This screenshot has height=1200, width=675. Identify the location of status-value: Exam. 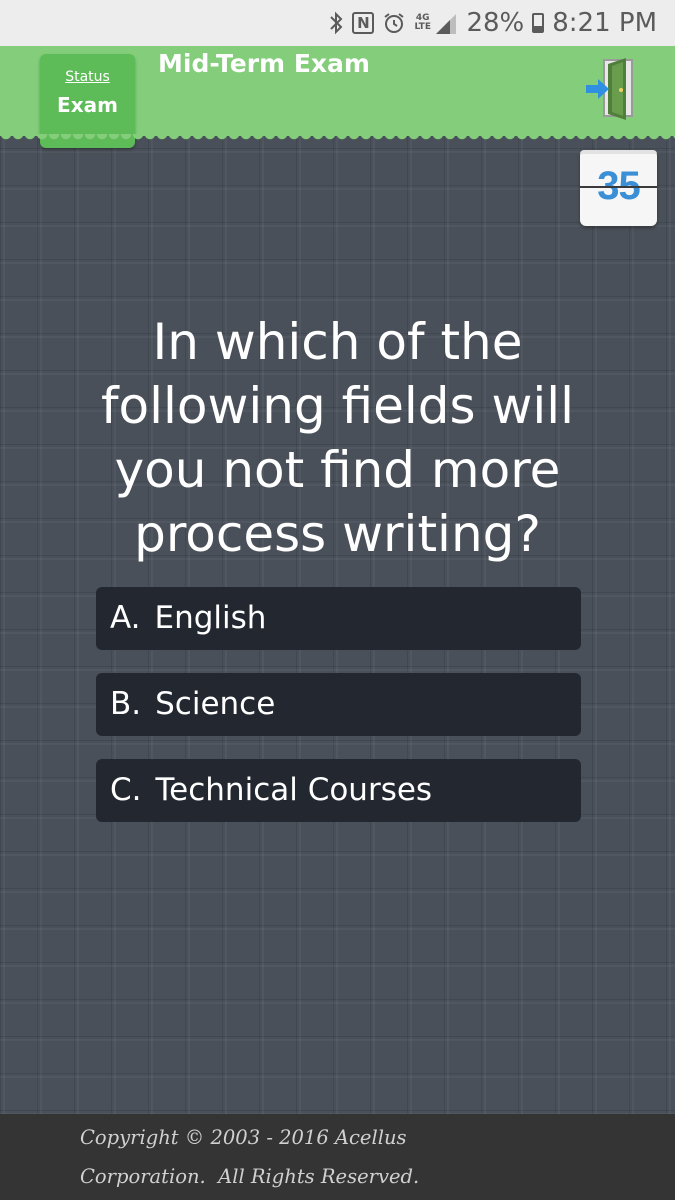
(87, 105).